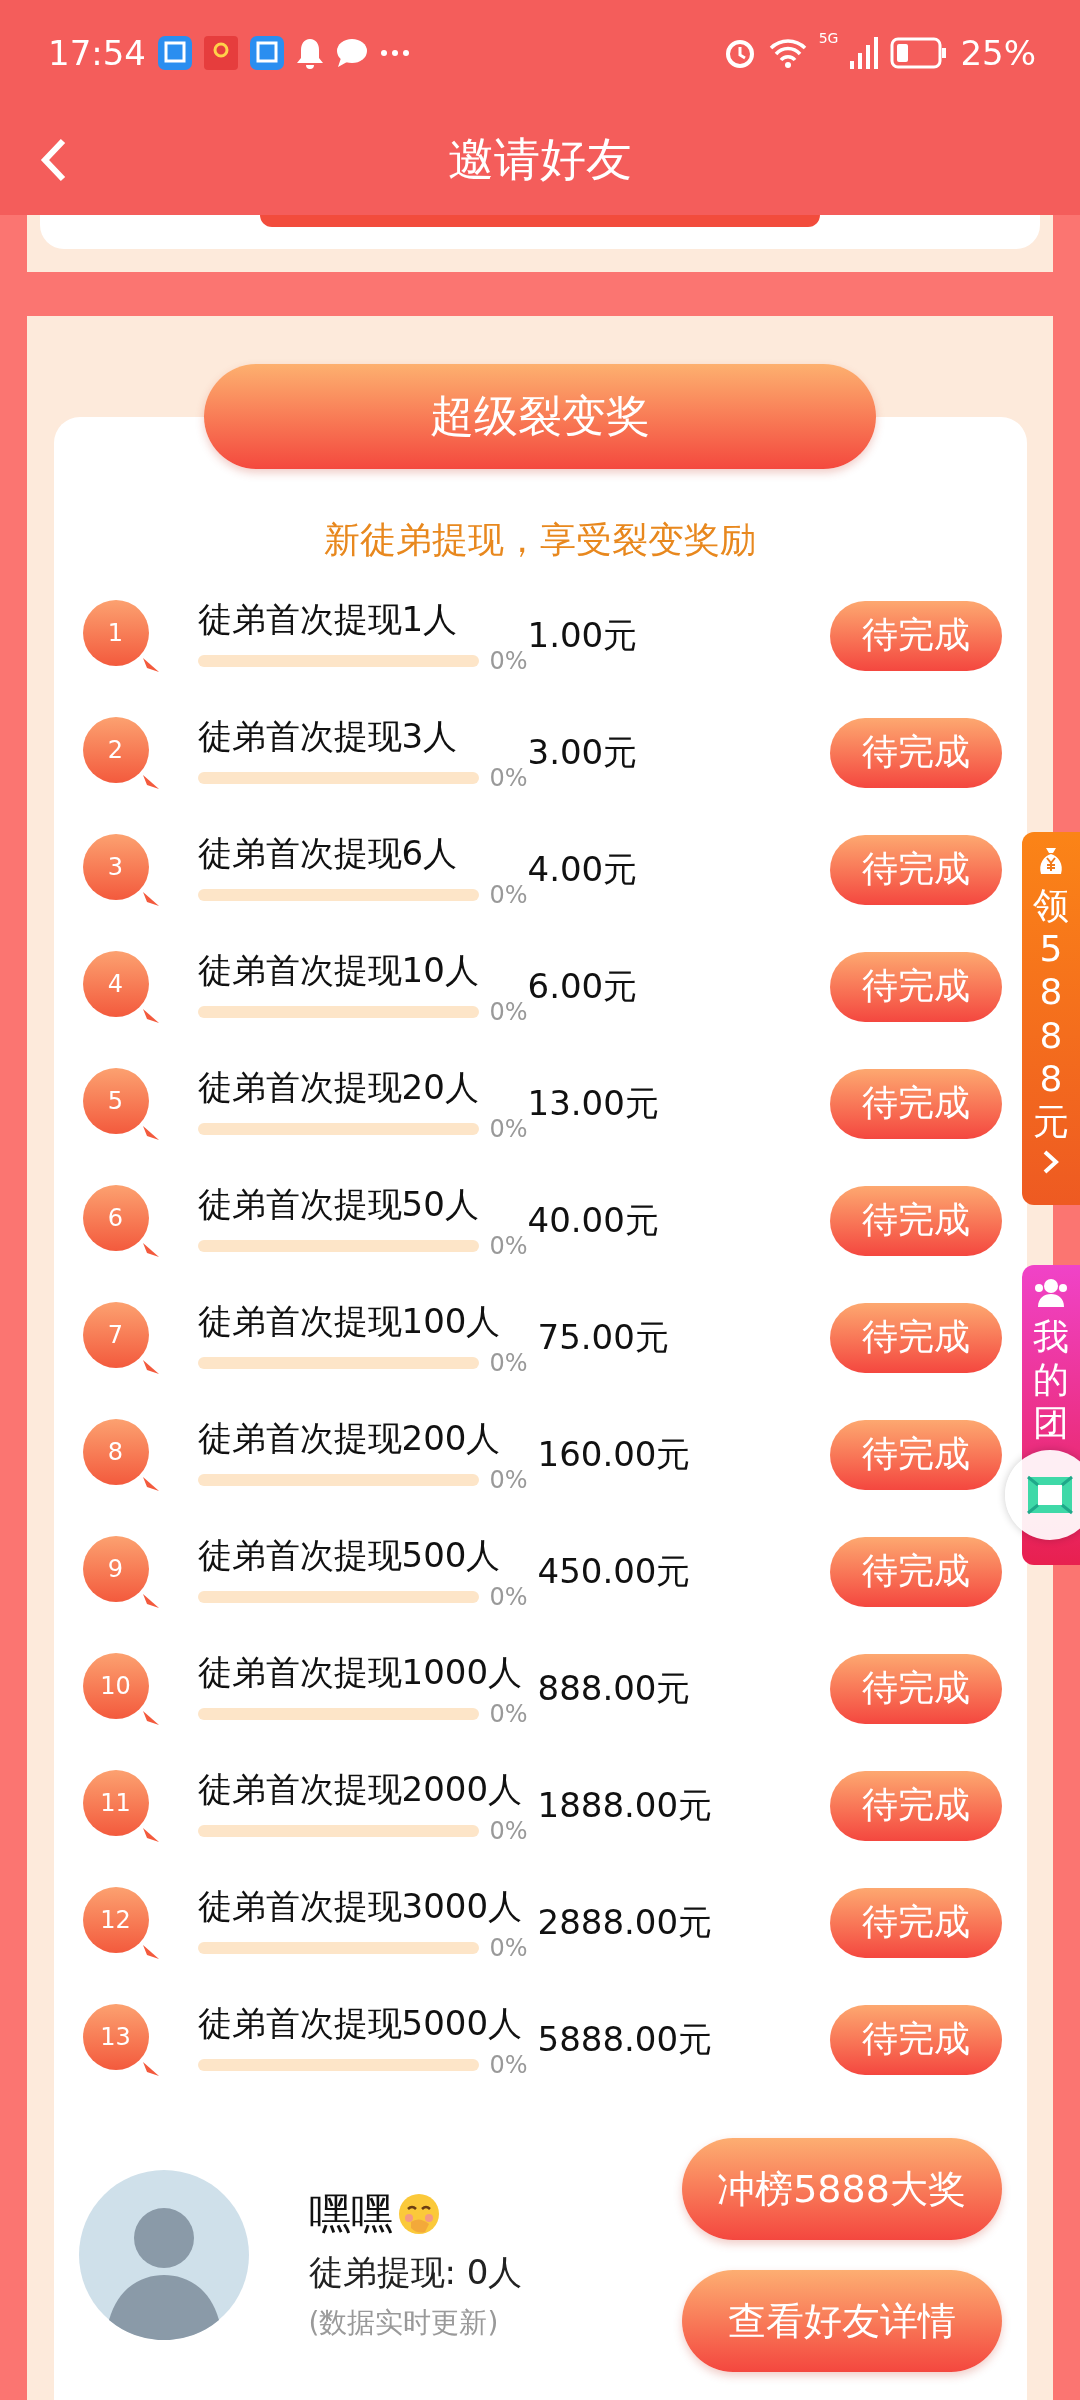 This screenshot has width=1080, height=2400. Describe the element at coordinates (625, 1922) in the screenshot. I see `reward-amount: 2888.00元` at that location.